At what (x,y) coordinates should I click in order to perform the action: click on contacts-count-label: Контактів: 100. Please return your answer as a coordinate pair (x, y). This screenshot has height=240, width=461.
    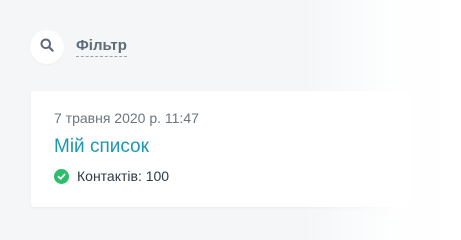
    Looking at the image, I should click on (123, 176).